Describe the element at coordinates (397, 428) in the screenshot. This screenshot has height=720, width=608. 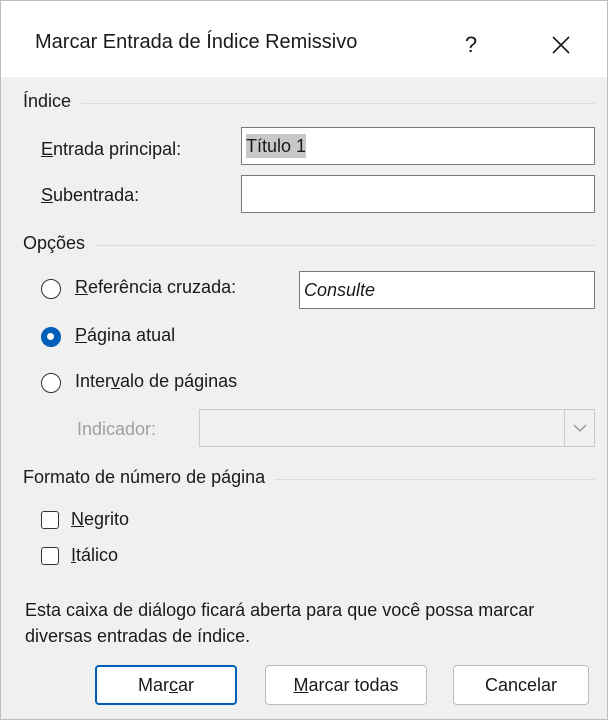
I see `bookmark-combobox` at that location.